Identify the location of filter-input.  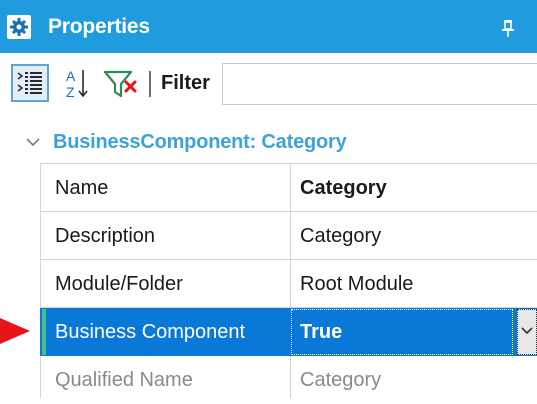
(379, 84).